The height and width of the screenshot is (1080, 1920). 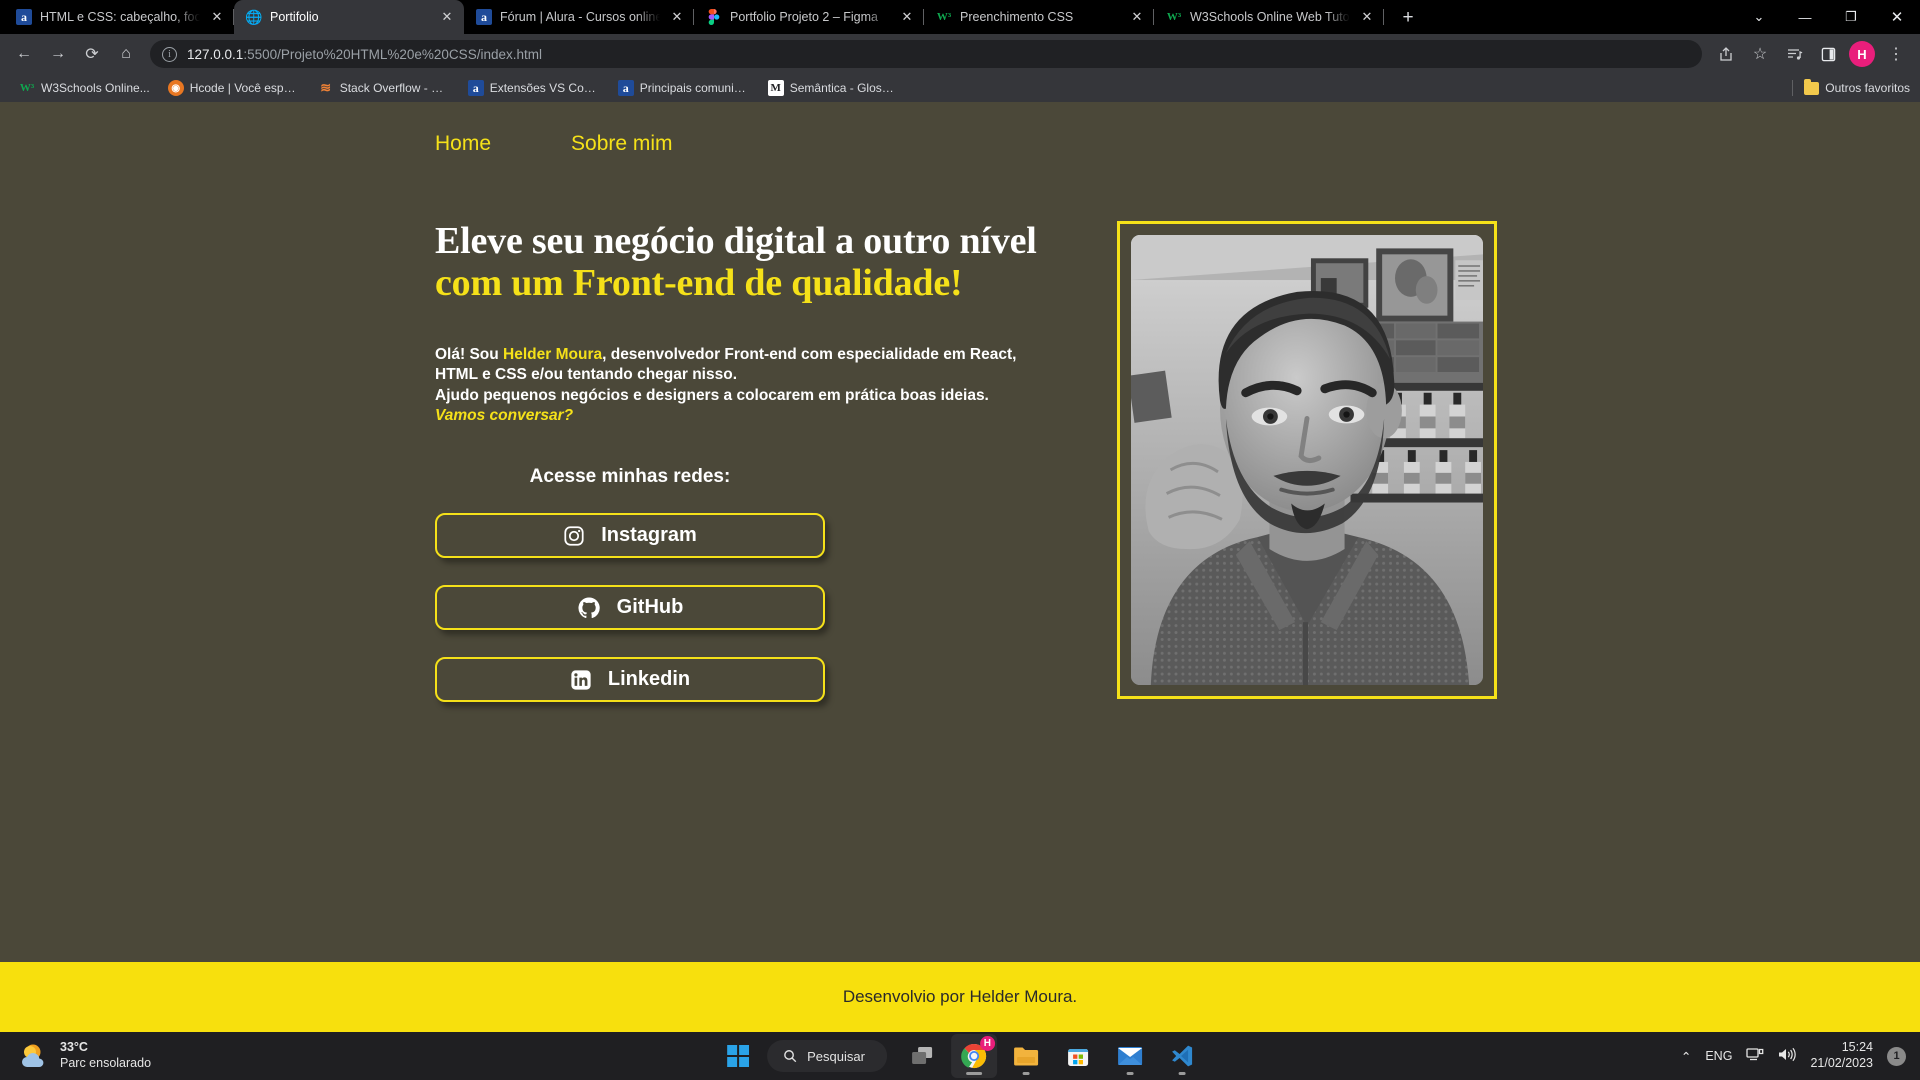 I want to click on medium-icon: M, so click(x=775, y=88).